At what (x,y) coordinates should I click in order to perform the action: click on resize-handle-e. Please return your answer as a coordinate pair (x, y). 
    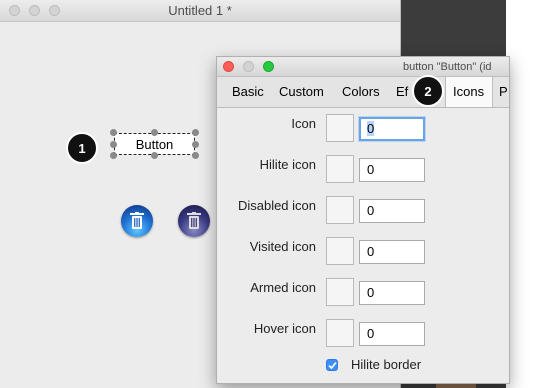
    Looking at the image, I should click on (195, 144).